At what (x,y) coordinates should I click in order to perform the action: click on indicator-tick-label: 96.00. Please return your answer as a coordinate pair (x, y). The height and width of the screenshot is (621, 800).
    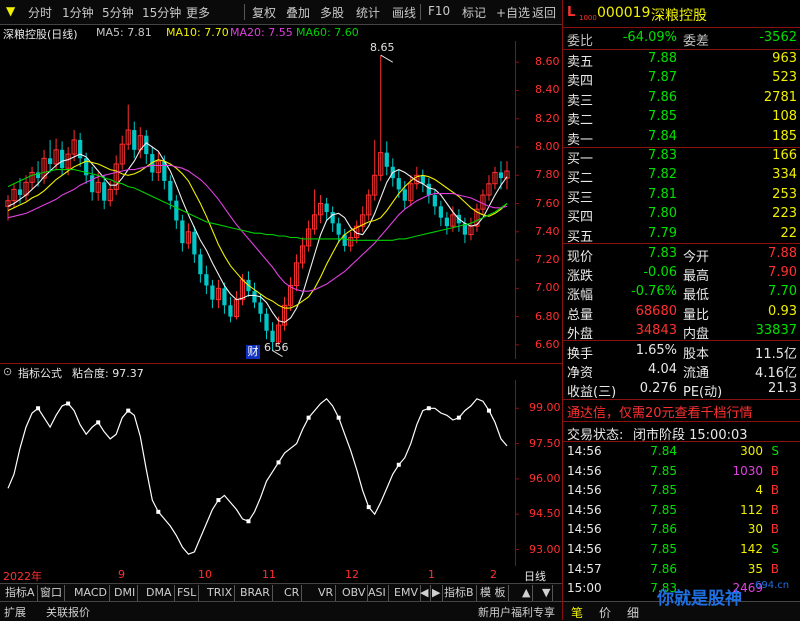
    Looking at the image, I should click on (545, 478).